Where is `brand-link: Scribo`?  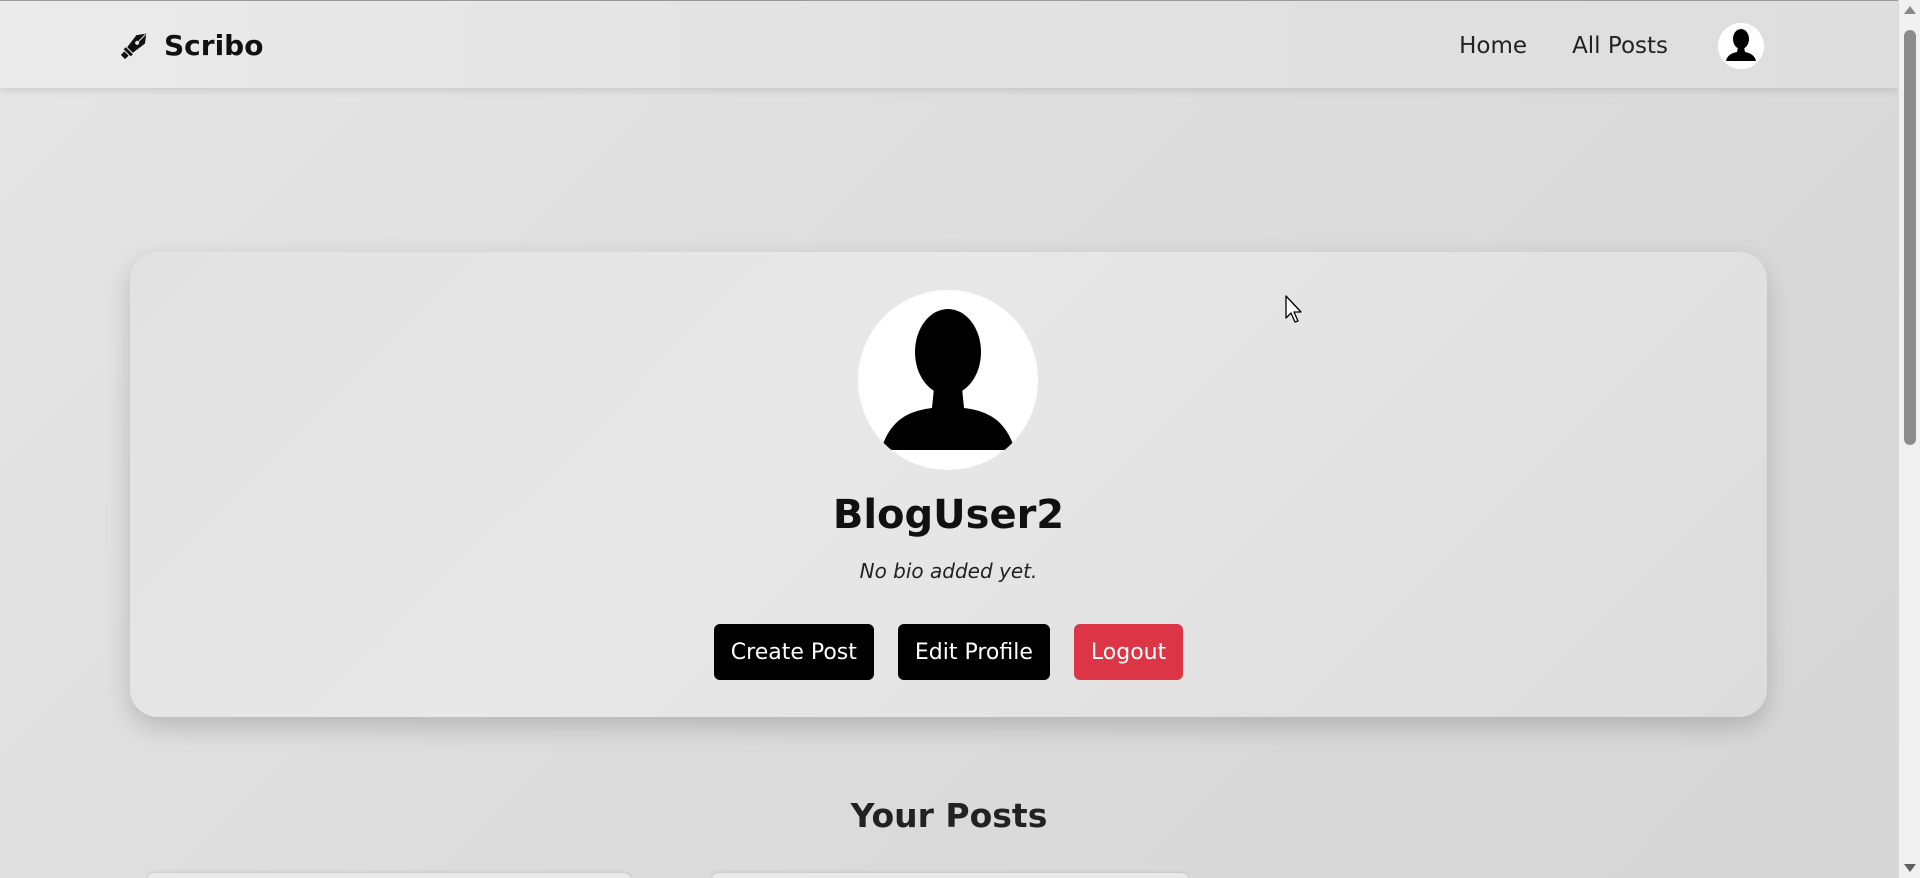 brand-link: Scribo is located at coordinates (190, 45).